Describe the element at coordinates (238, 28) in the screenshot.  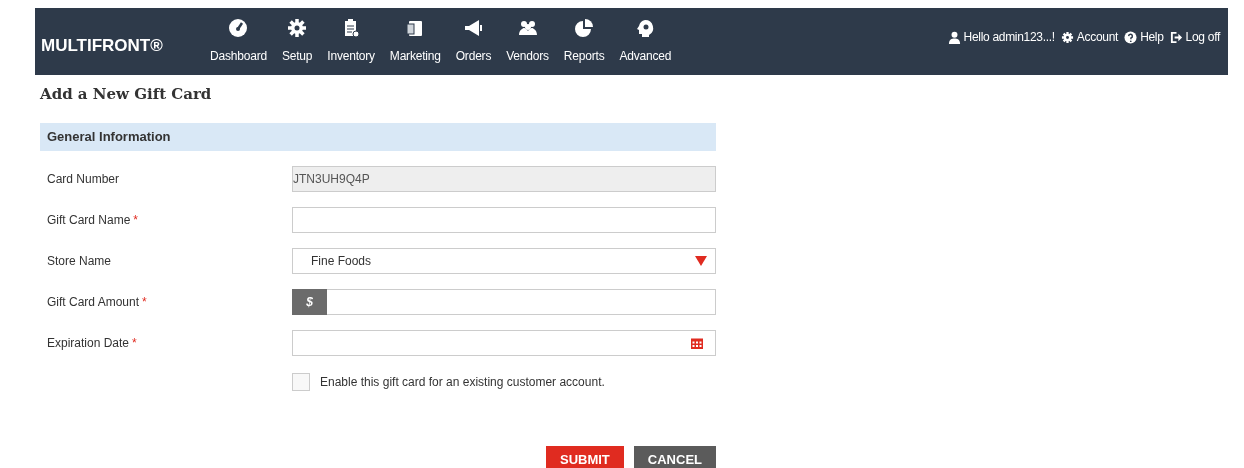
I see `gauge-icon` at that location.